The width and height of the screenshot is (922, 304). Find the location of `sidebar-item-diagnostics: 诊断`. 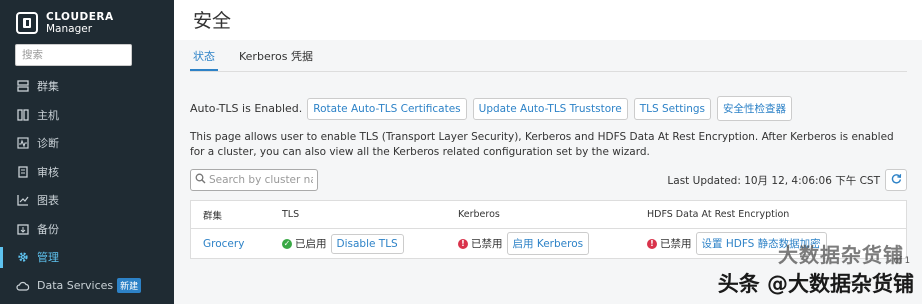

sidebar-item-diagnostics: 诊断 is located at coordinates (87, 143).